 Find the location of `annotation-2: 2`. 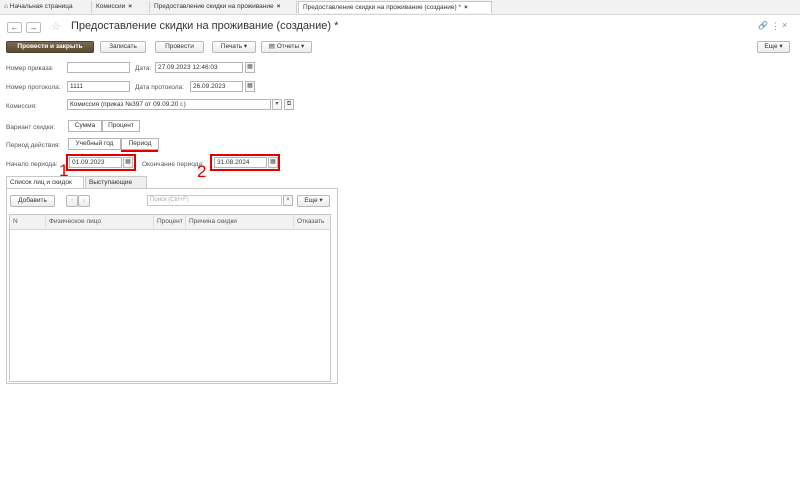

annotation-2: 2 is located at coordinates (202, 171).